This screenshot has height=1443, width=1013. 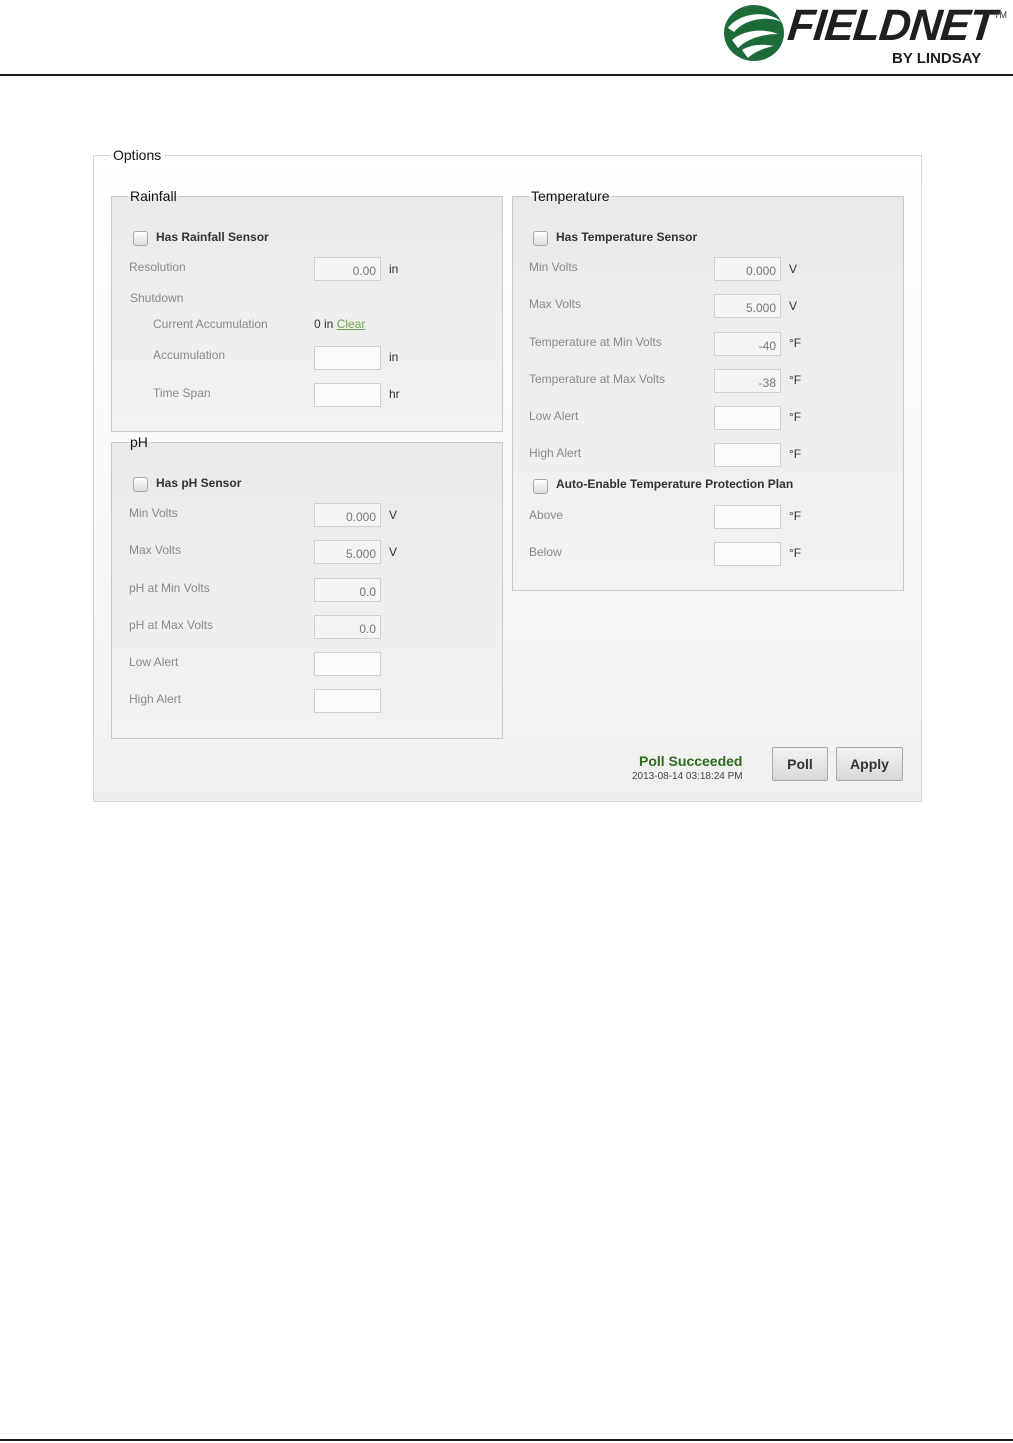 I want to click on temp-at-max-volts-unit: °F, so click(x=795, y=380).